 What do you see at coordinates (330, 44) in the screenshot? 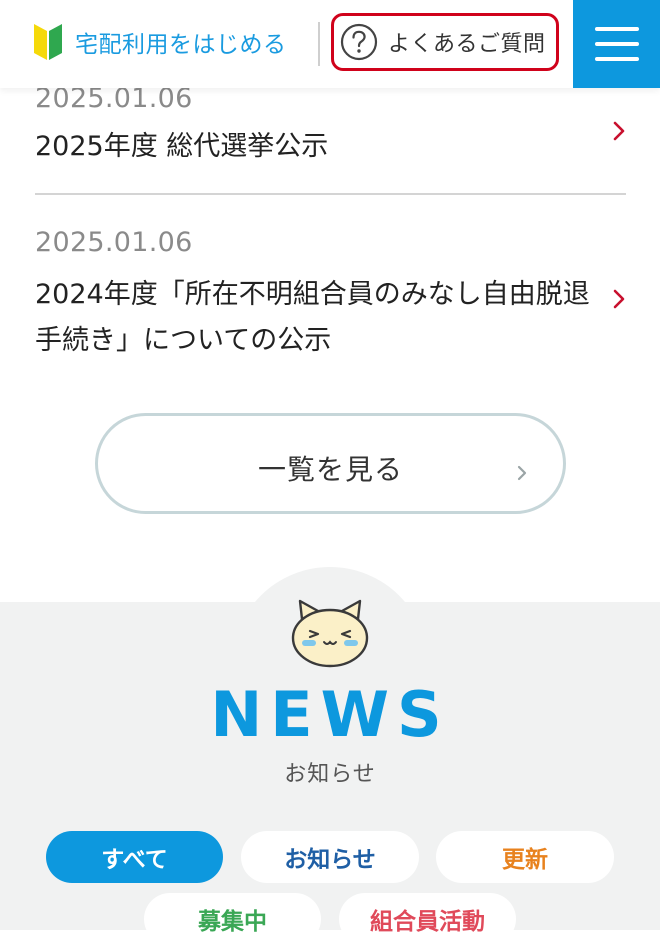
I see `site-header: 宅配利用をはじめる よくあるご質問` at bounding box center [330, 44].